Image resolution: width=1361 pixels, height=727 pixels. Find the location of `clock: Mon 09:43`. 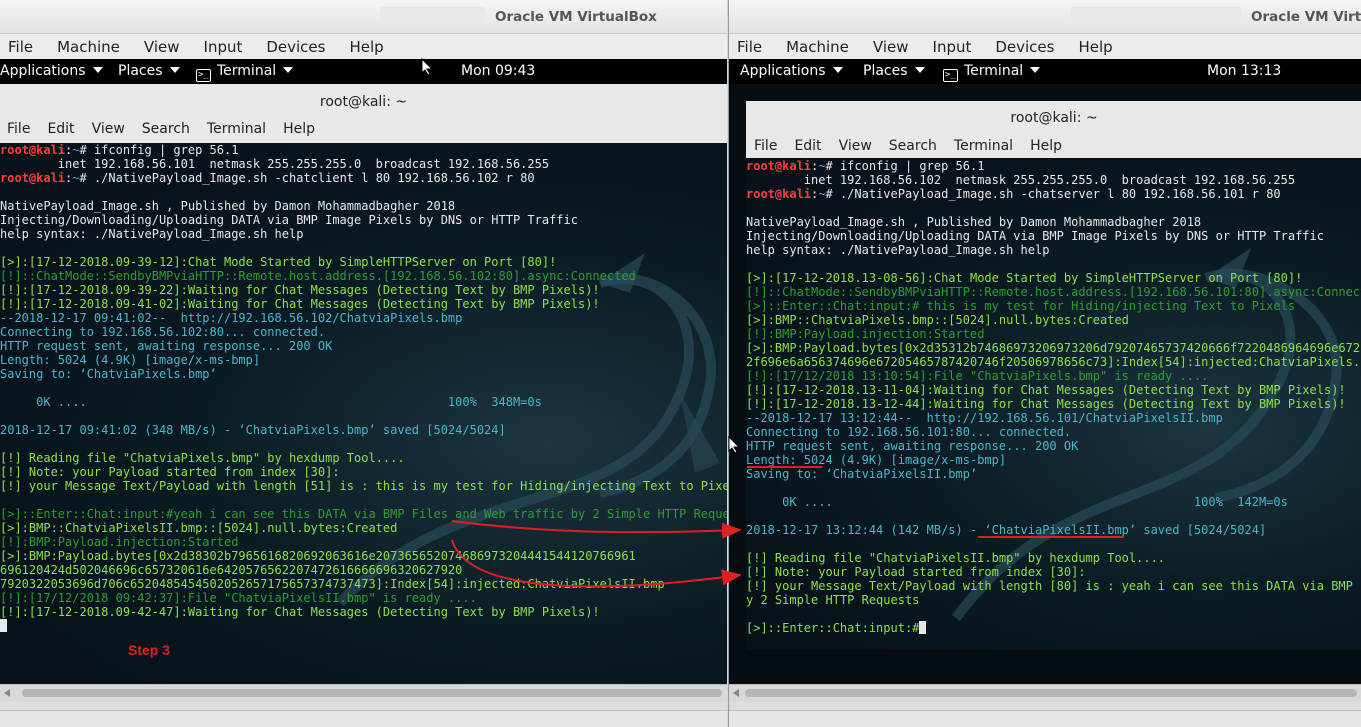

clock: Mon 09:43 is located at coordinates (498, 71).